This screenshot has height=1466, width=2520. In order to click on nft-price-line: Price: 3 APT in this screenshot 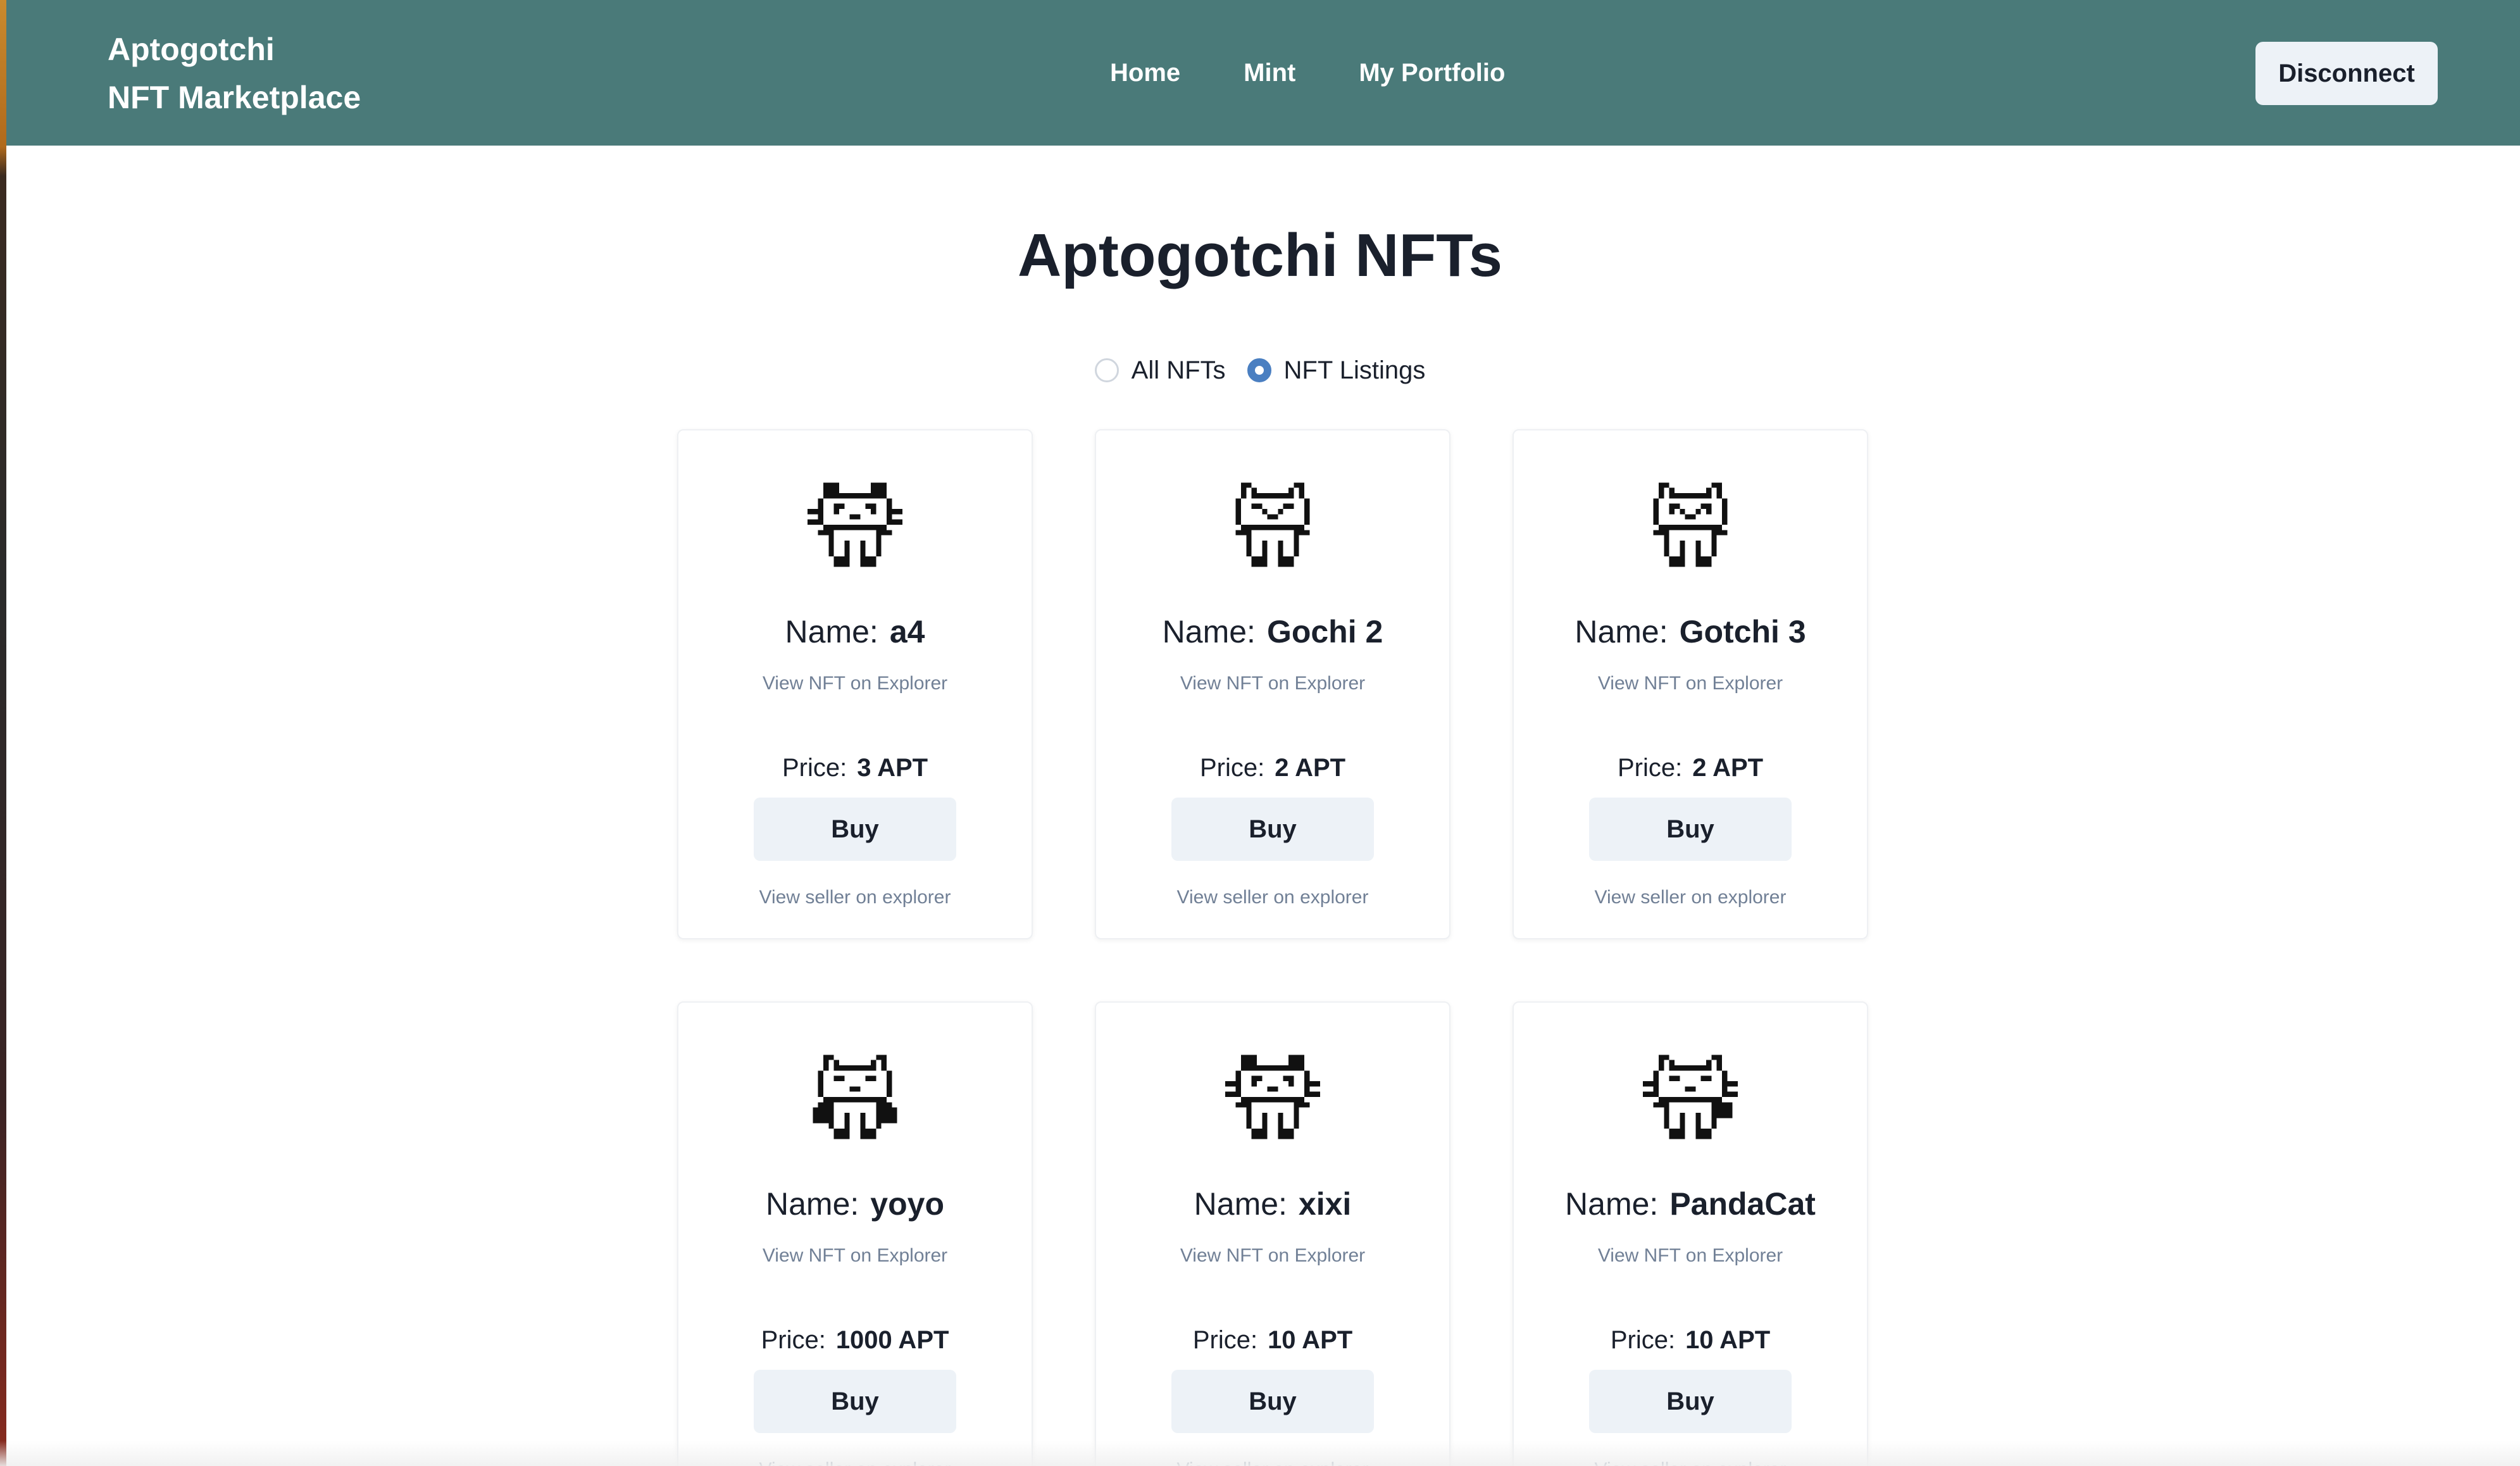, I will do `click(855, 768)`.